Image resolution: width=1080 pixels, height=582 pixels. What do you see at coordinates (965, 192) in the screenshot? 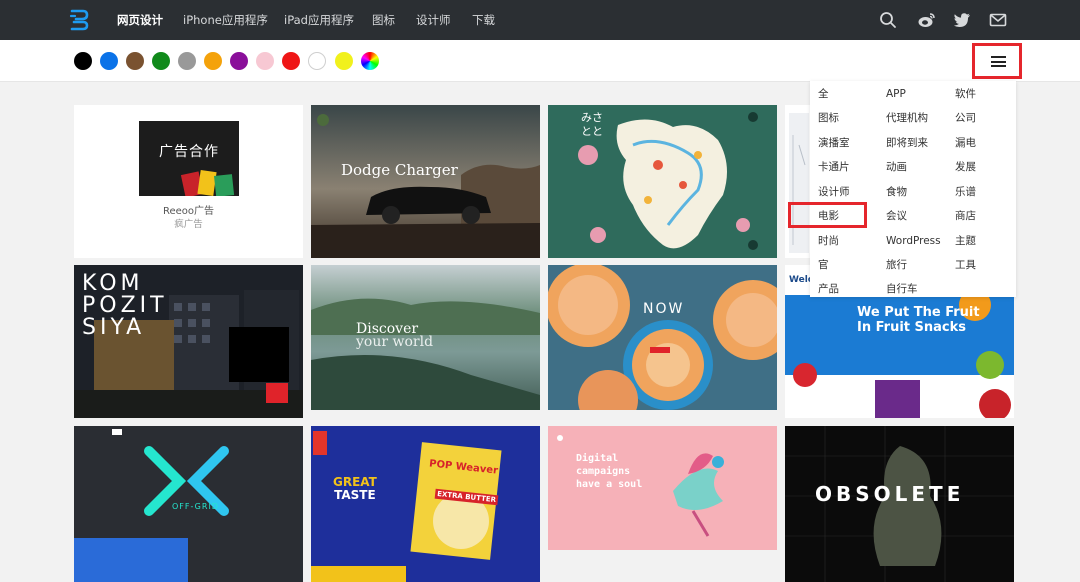
I see `dropdown-item-music: 乐谱` at bounding box center [965, 192].